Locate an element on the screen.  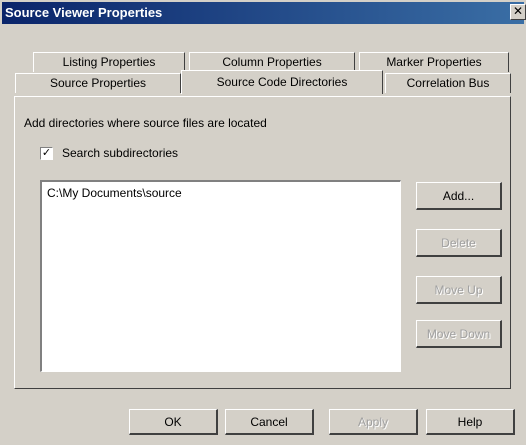
cancel-button: Cancel is located at coordinates (269, 422).